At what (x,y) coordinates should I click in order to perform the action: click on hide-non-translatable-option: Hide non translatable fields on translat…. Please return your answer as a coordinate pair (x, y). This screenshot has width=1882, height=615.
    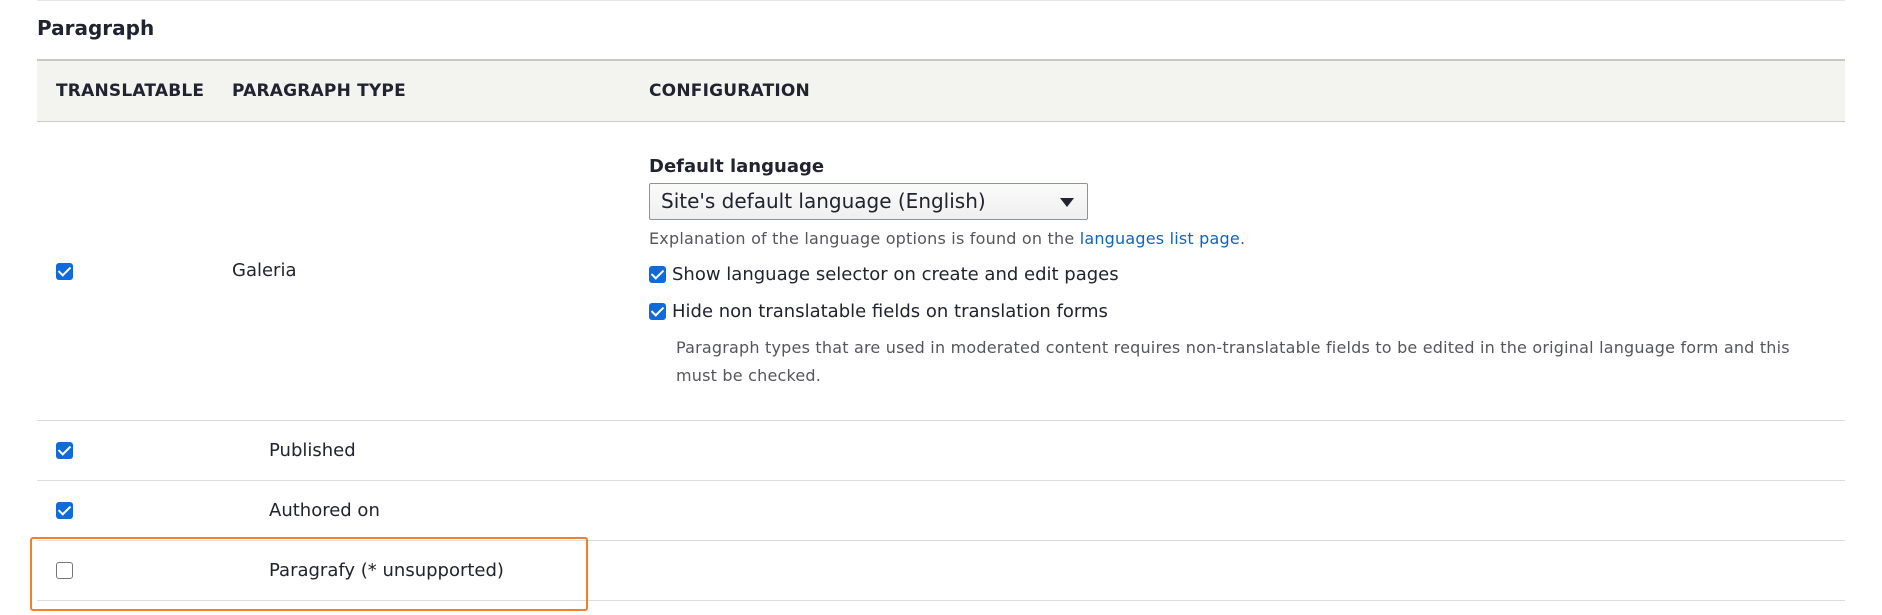
    Looking at the image, I should click on (1237, 311).